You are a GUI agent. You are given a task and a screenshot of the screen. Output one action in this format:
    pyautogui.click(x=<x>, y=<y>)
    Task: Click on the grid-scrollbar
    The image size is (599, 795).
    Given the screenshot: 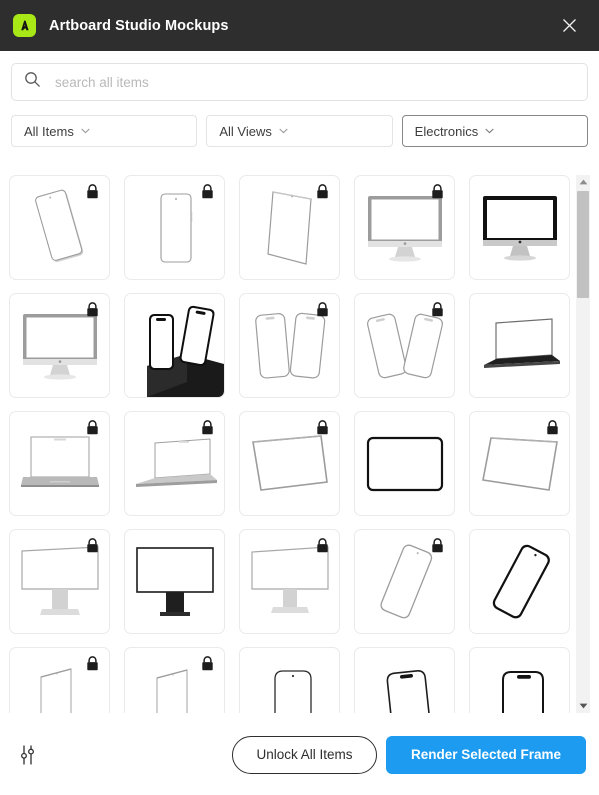 What is the action you would take?
    pyautogui.click(x=583, y=444)
    